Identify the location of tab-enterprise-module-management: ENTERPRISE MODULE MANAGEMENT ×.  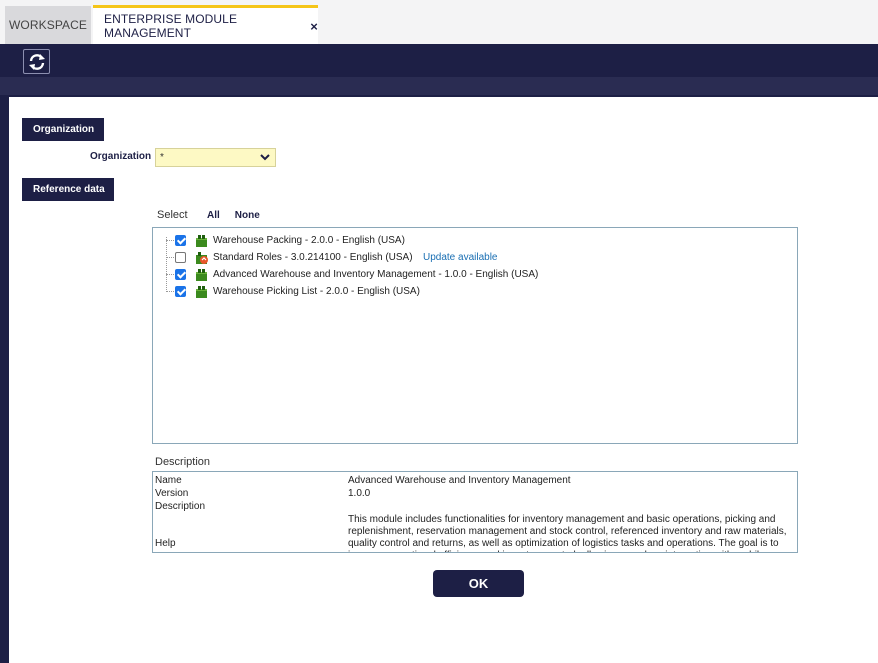
(205, 24).